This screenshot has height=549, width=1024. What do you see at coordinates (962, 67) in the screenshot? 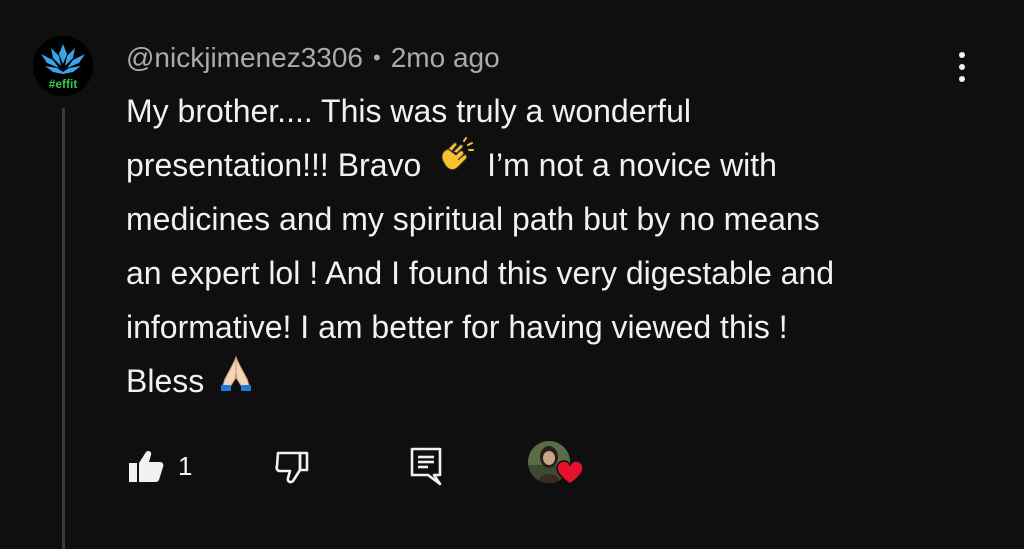
I see `more-options-button` at bounding box center [962, 67].